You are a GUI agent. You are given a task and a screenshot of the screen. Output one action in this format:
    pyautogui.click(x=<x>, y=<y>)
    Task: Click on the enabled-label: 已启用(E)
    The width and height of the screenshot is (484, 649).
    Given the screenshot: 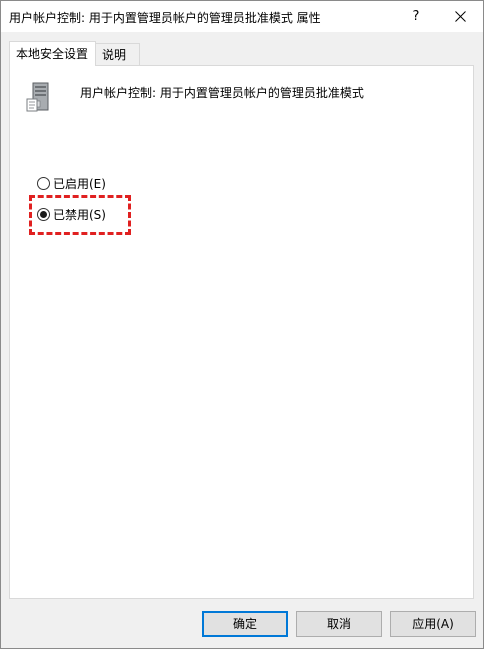 What is the action you would take?
    pyautogui.click(x=79, y=183)
    